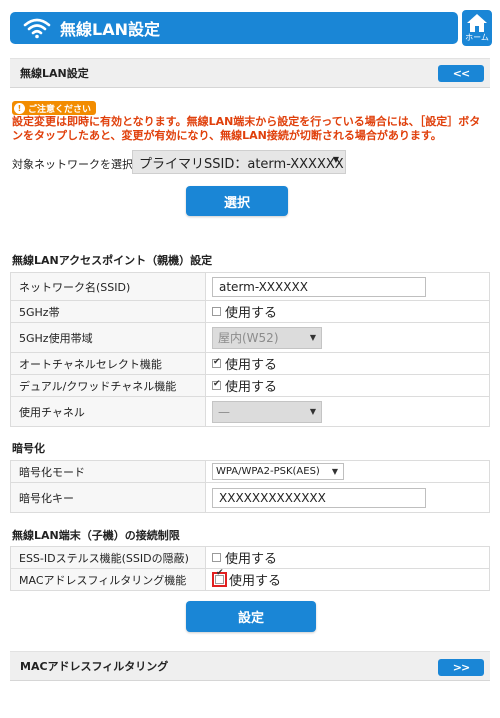 The width and height of the screenshot is (500, 718). Describe the element at coordinates (108, 497) in the screenshot. I see `encryption-key-label: 暗号化キー` at that location.